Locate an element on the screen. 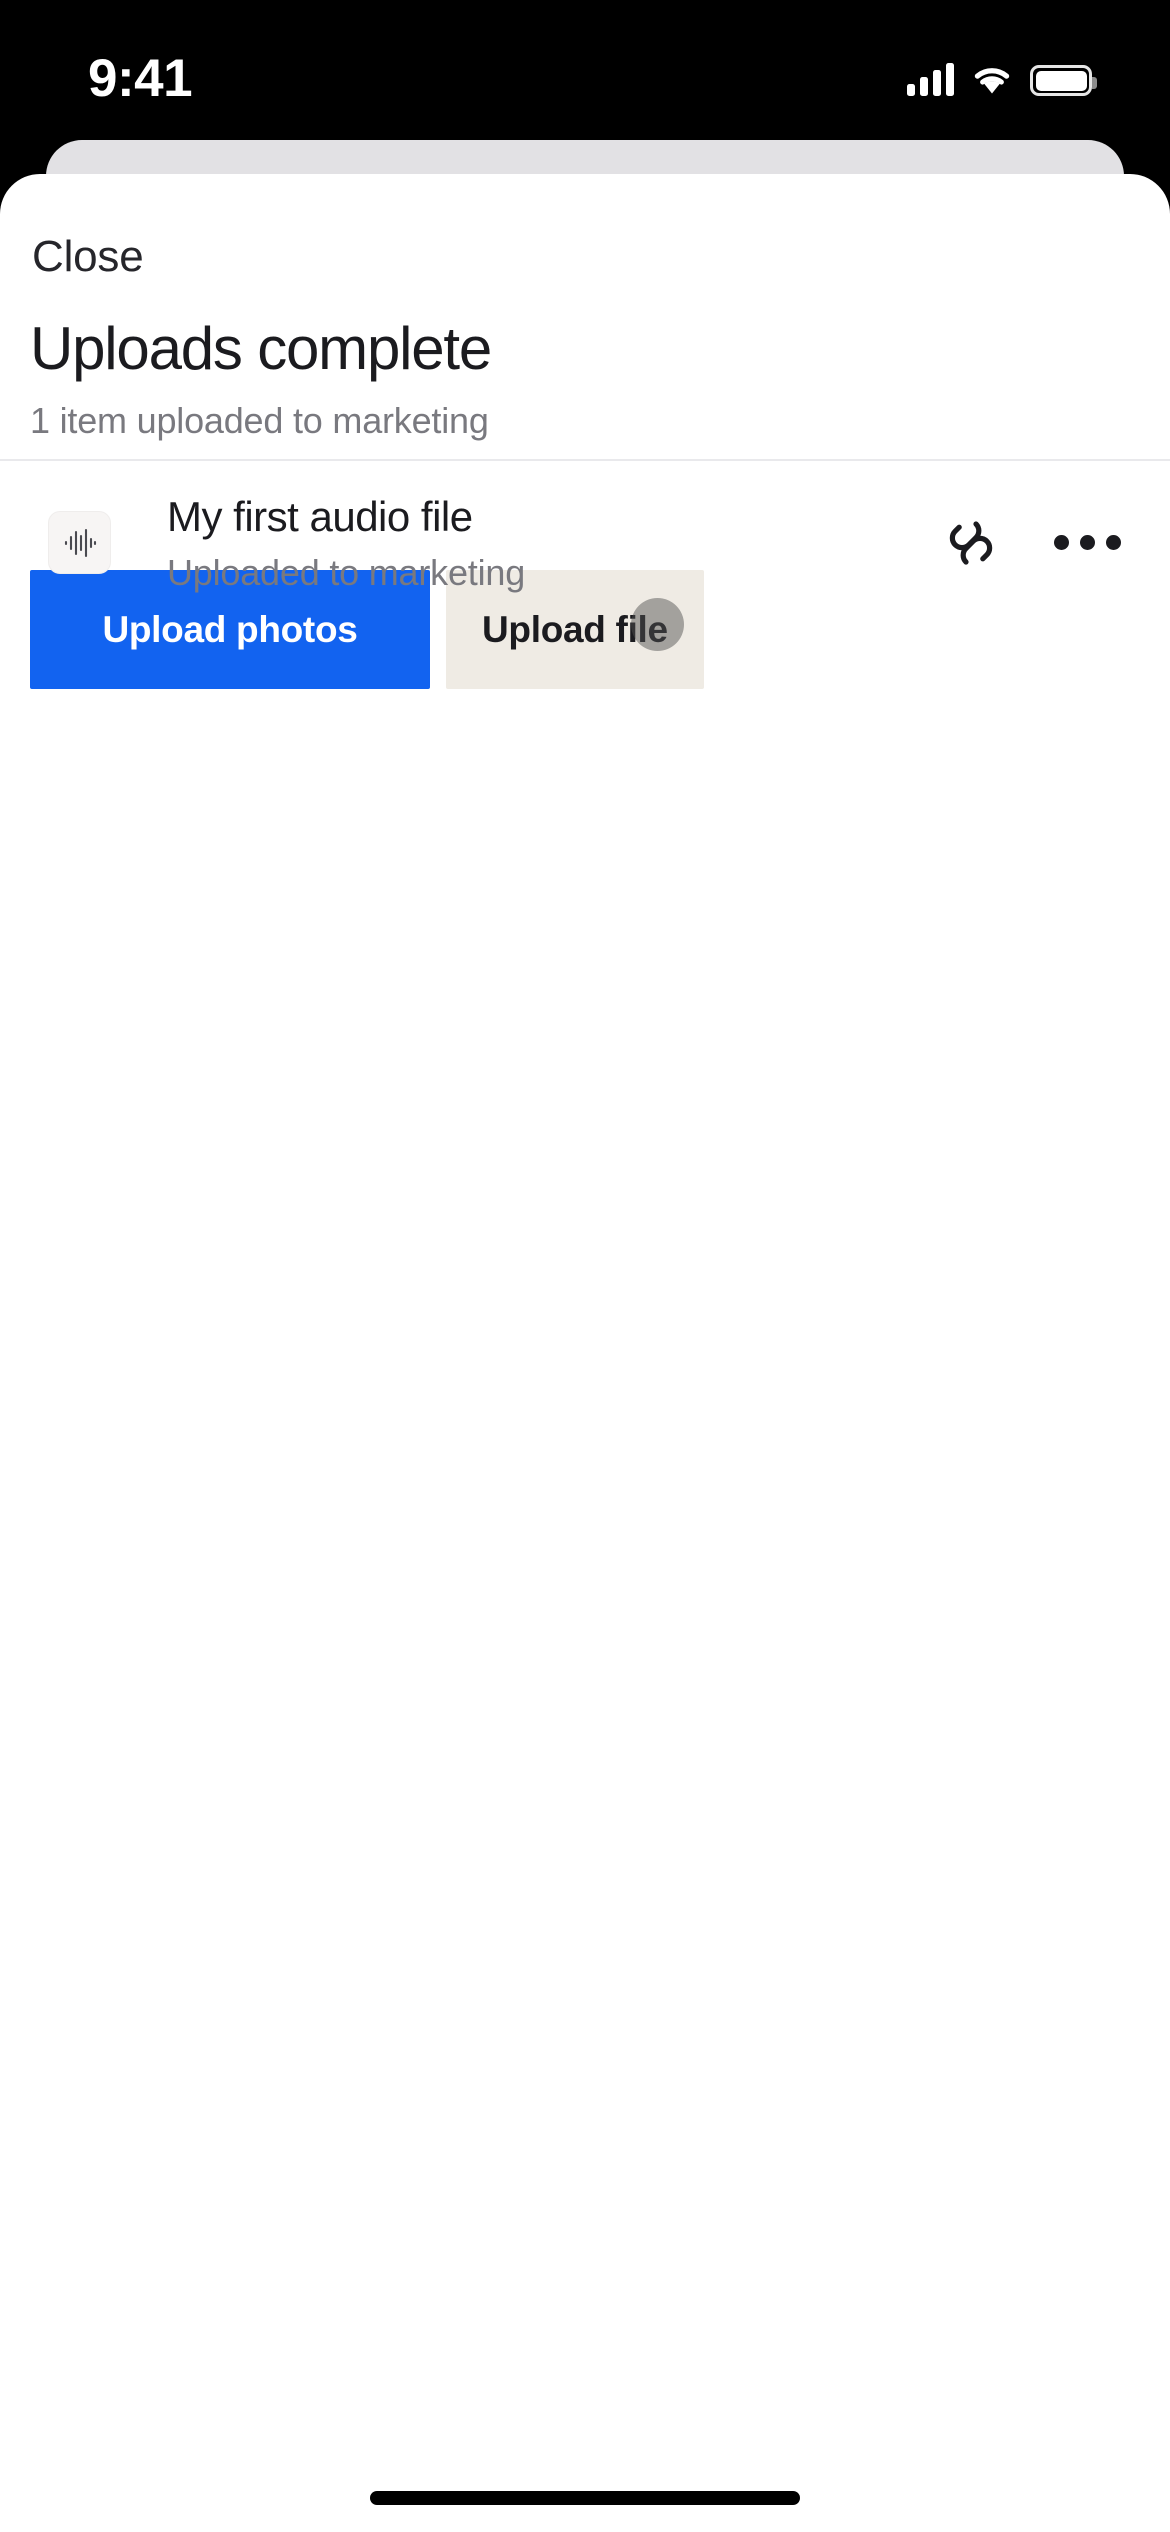 The image size is (1170, 2532). wifi-icon is located at coordinates (992, 81).